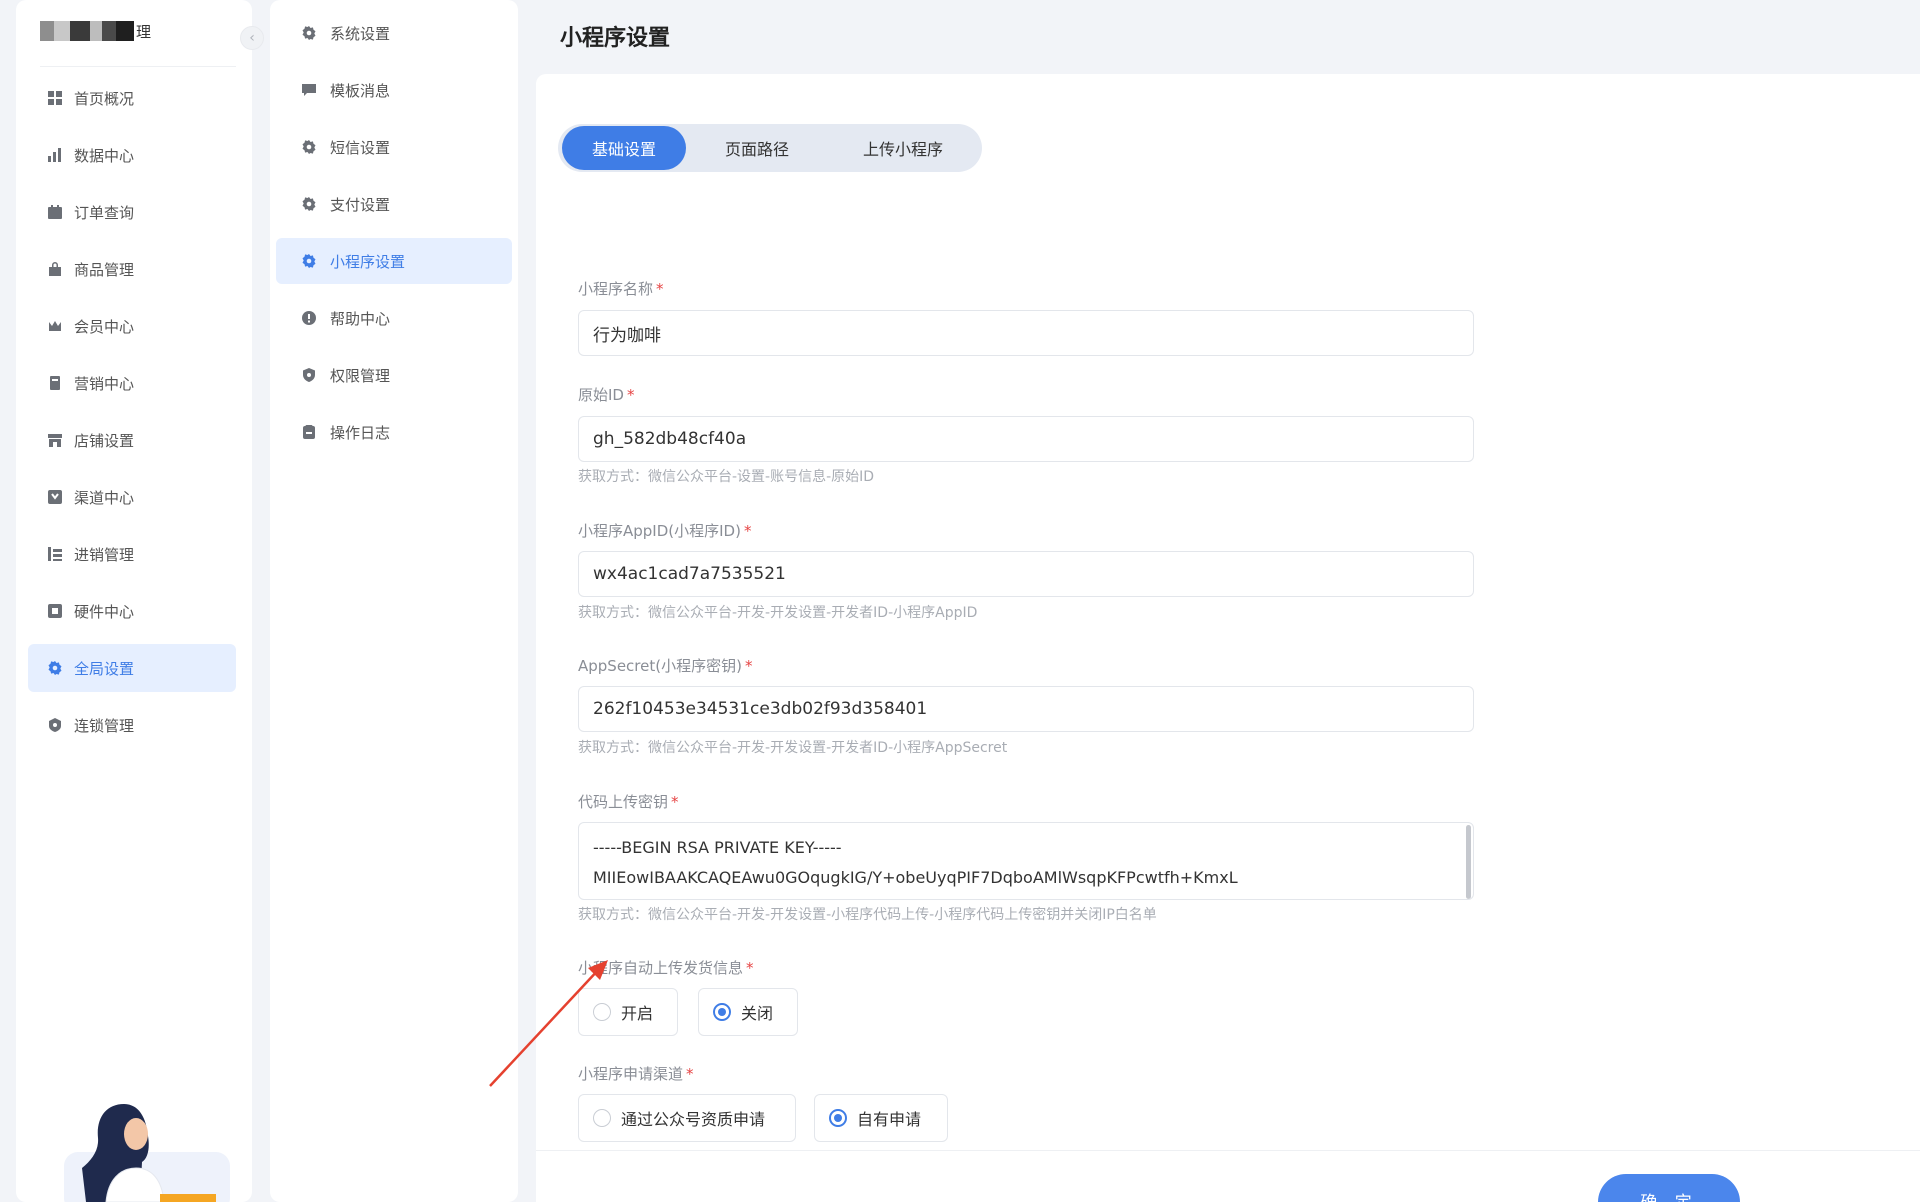 This screenshot has width=1920, height=1202. I want to click on original-id-input: gh_582db48cf40a, so click(1026, 439).